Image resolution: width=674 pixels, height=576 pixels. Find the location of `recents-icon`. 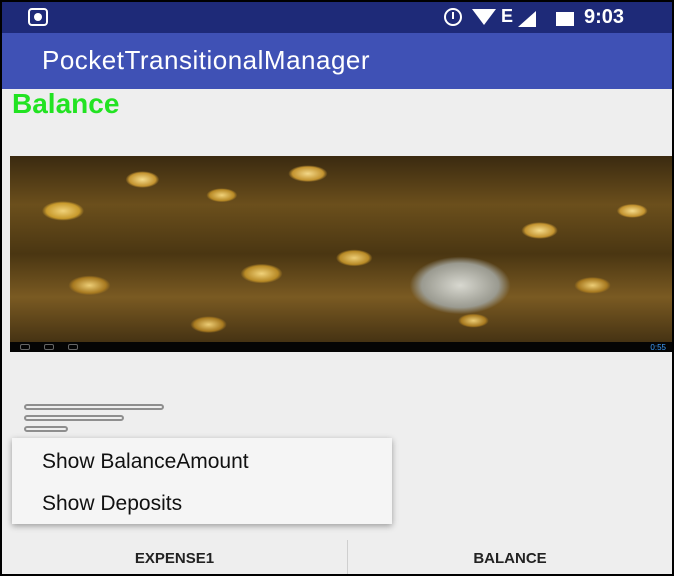

recents-icon is located at coordinates (73, 347).